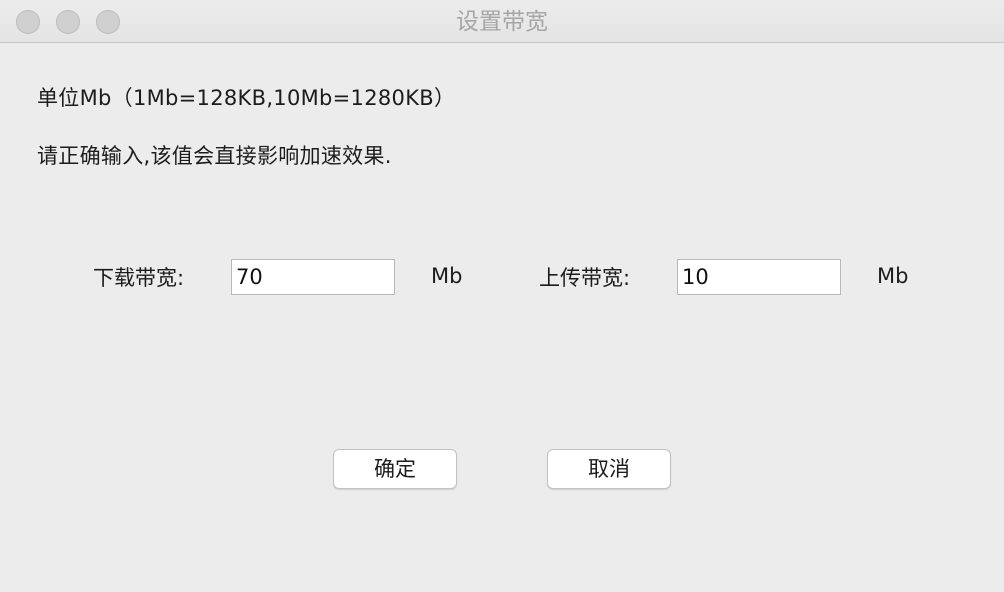 This screenshot has height=592, width=1004. I want to click on download-bandwidth-label: 下载带宽:, so click(139, 278).